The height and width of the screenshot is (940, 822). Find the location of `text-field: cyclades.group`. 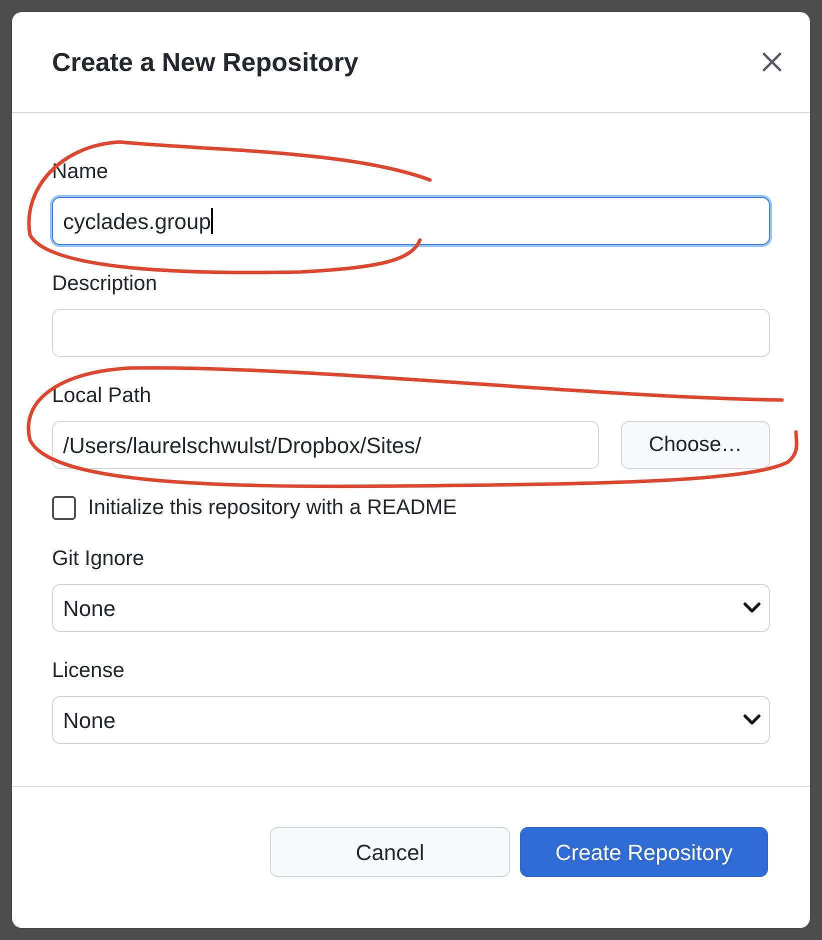

text-field: cyclades.group is located at coordinates (411, 221).